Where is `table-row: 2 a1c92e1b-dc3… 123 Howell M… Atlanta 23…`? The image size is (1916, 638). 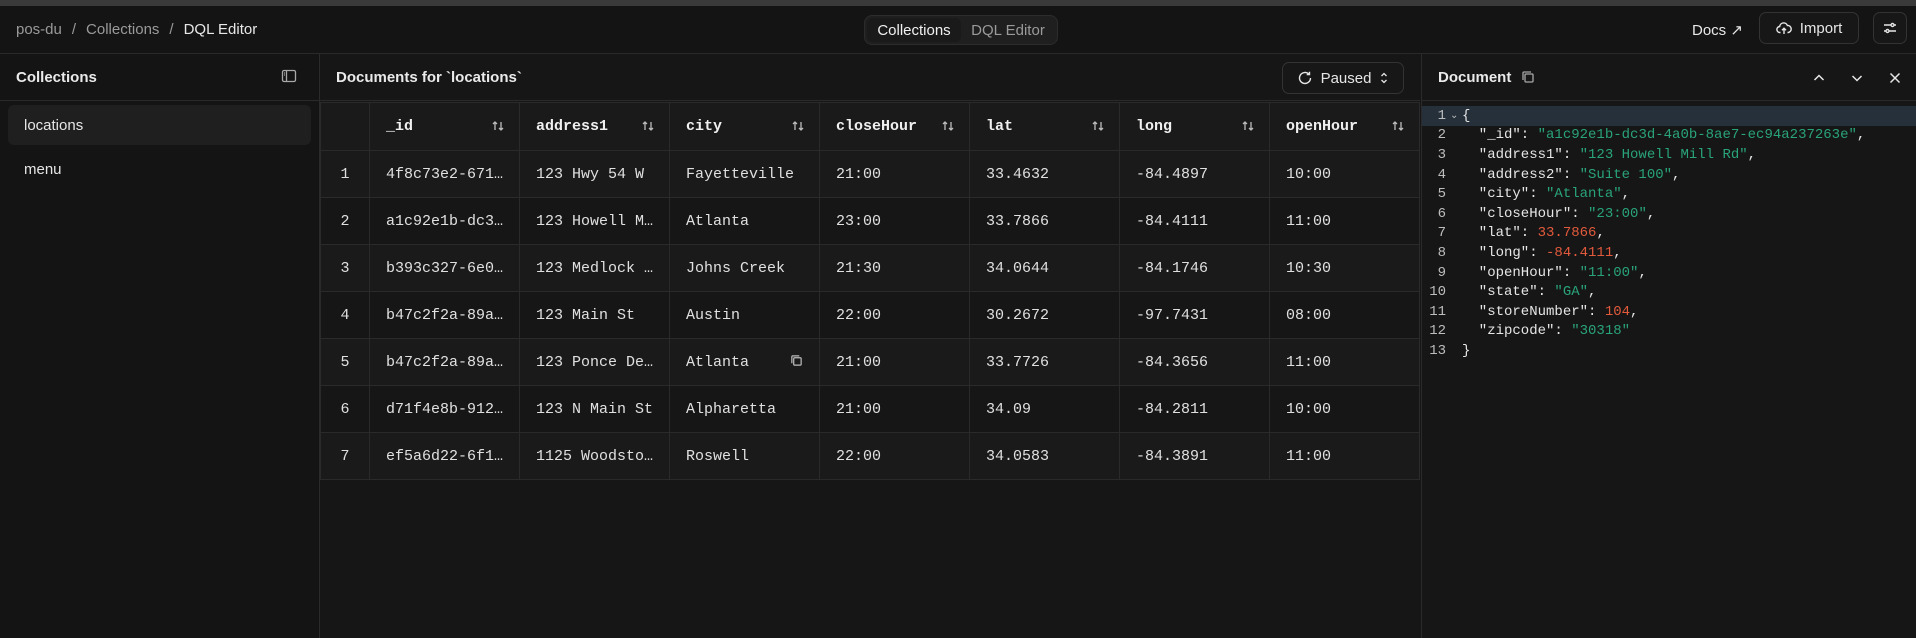 table-row: 2 a1c92e1b-dc3… 123 Howell M… Atlanta 23… is located at coordinates (870, 221).